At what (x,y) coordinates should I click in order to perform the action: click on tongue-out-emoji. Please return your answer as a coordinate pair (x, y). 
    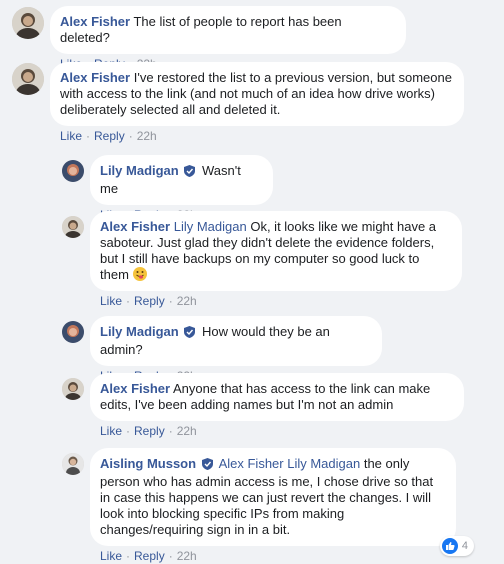
    Looking at the image, I should click on (139, 274).